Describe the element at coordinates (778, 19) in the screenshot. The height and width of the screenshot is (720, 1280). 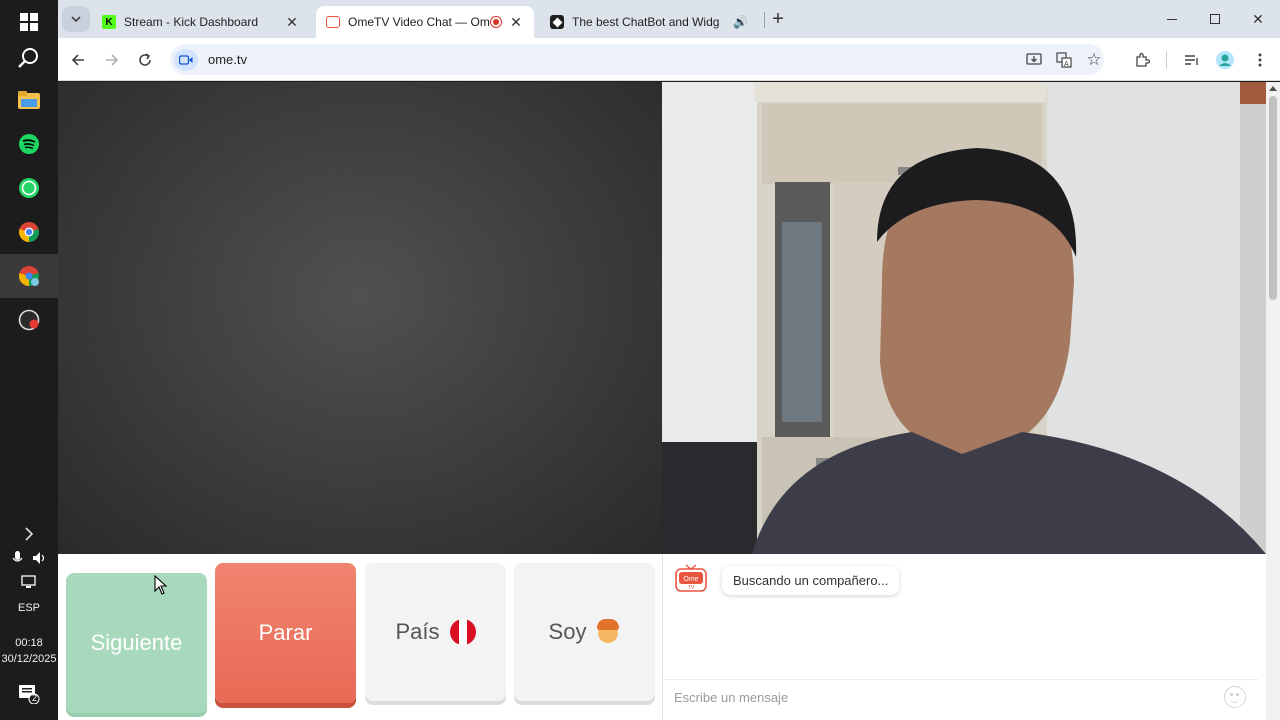
I see `new-tab-button: +` at that location.